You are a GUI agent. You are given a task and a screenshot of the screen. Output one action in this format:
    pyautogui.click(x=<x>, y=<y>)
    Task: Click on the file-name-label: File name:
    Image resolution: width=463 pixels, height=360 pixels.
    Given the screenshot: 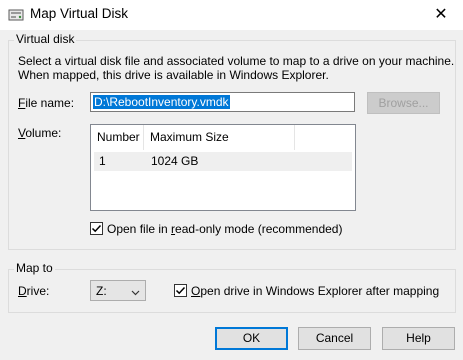 What is the action you would take?
    pyautogui.click(x=46, y=103)
    